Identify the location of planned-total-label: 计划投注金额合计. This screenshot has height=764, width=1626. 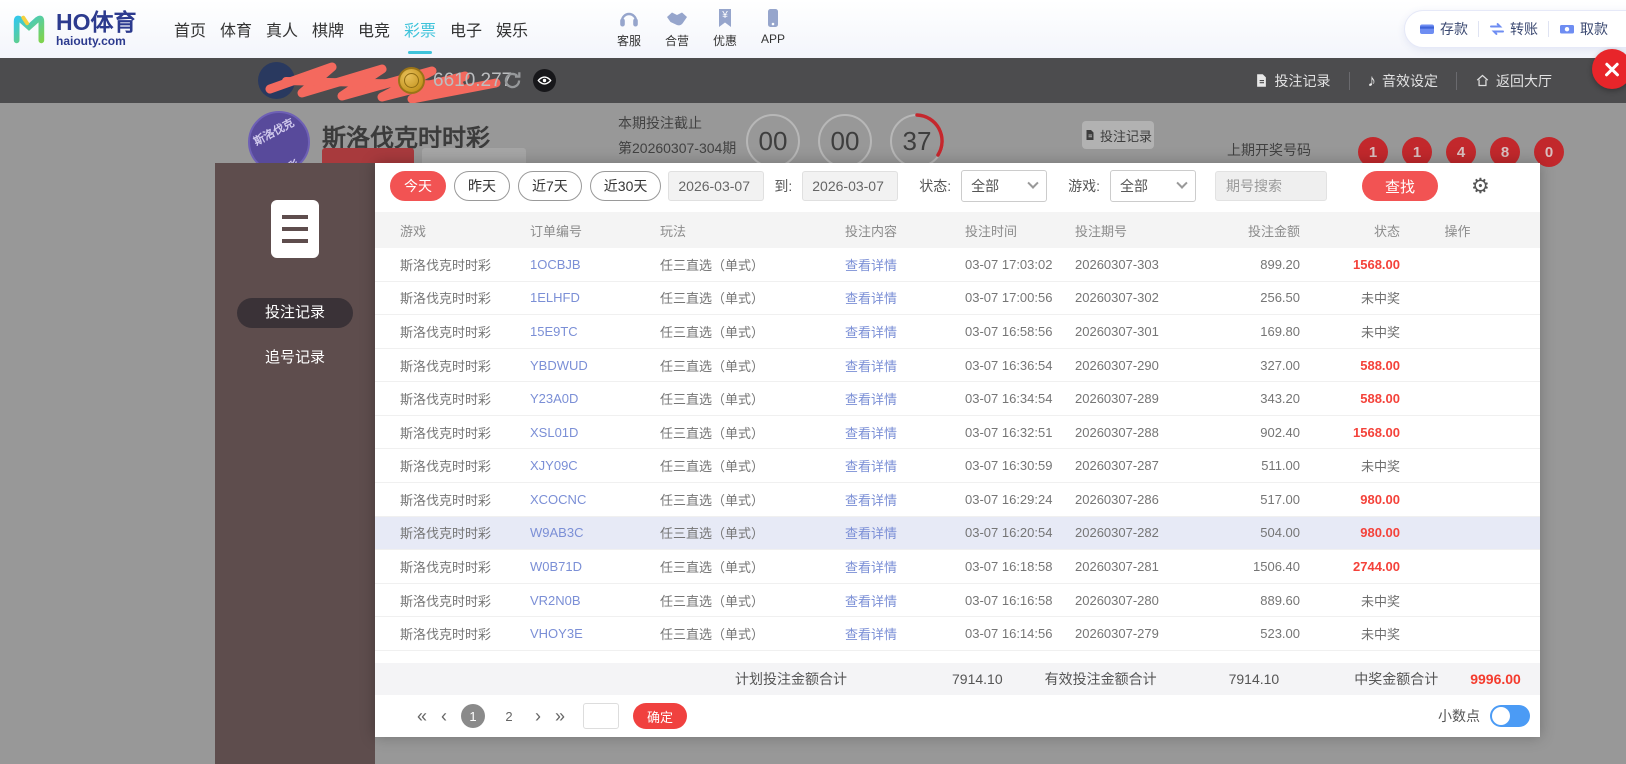
(791, 679).